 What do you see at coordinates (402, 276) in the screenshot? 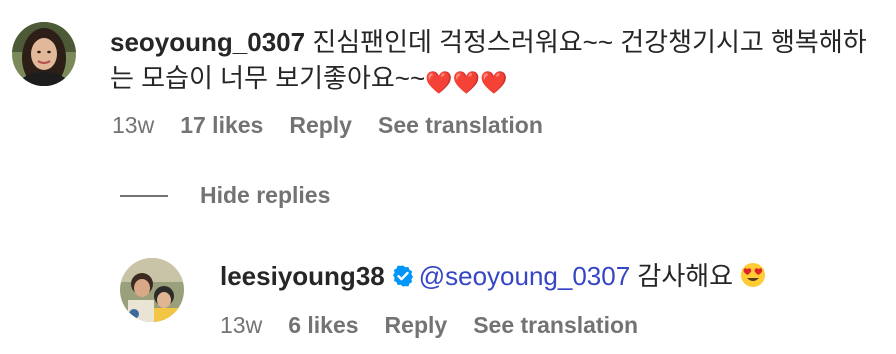
I see `verified-badge-icon` at bounding box center [402, 276].